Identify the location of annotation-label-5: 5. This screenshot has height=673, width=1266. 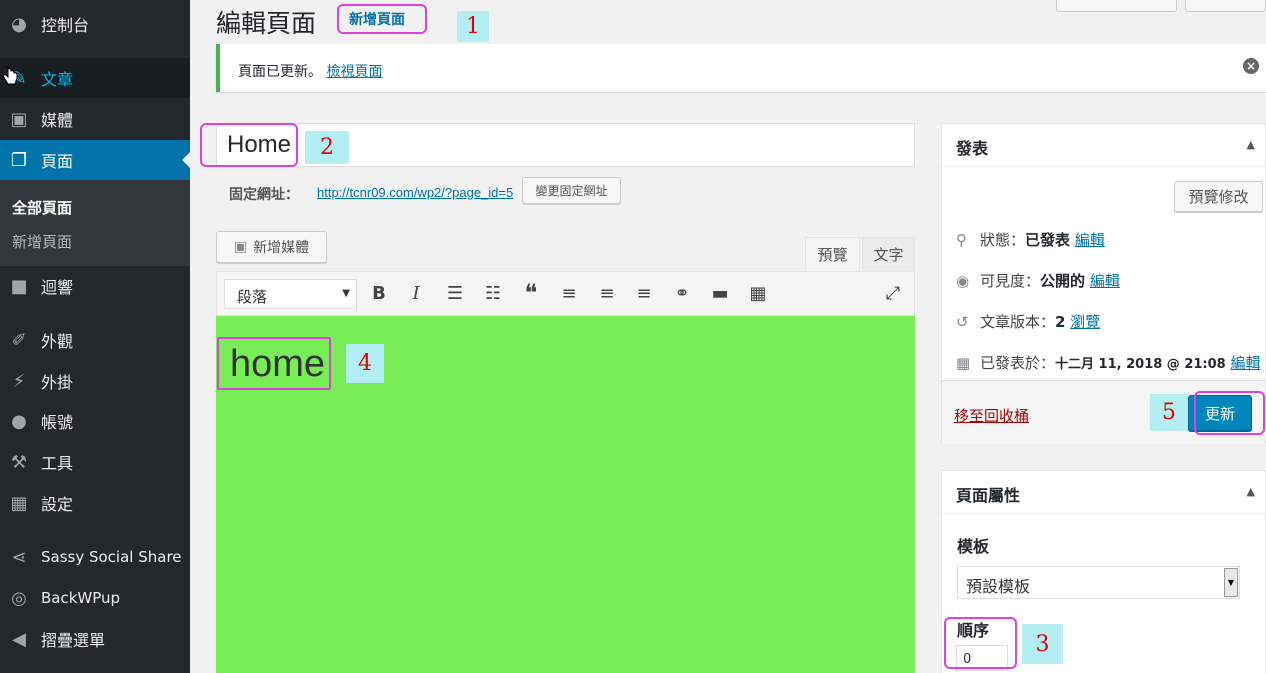
(1169, 412).